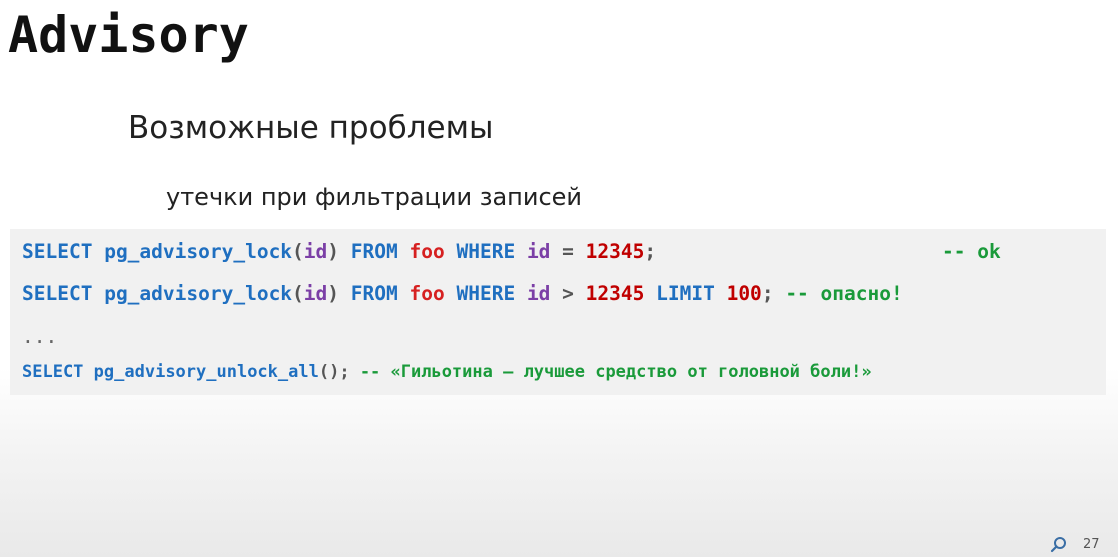 This screenshot has height=557, width=1118. I want to click on comment-danger: -- опасно!, so click(844, 293).